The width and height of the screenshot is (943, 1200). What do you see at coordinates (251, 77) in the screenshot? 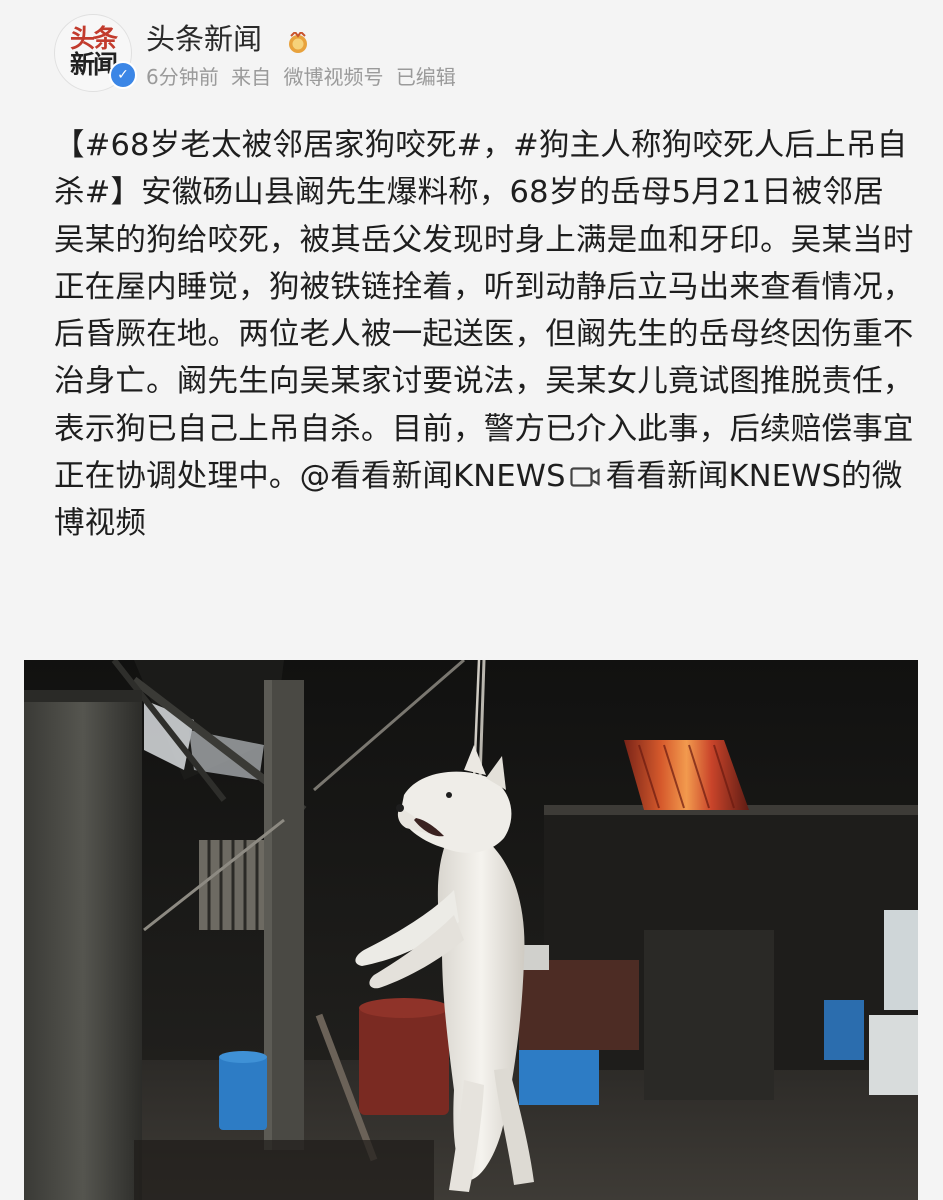
I see `source-prefix: 来自` at bounding box center [251, 77].